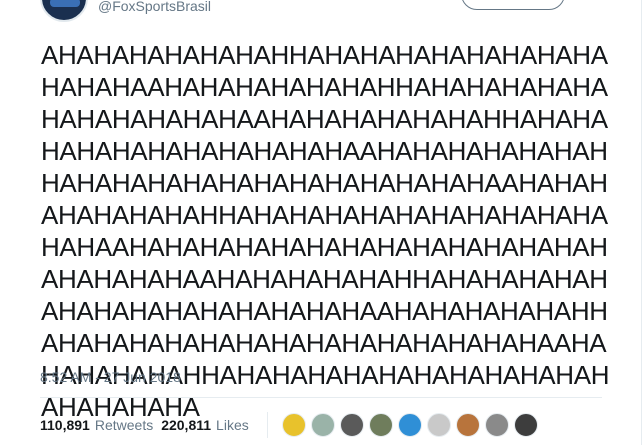 The height and width of the screenshot is (445, 642). What do you see at coordinates (154, 7) in the screenshot?
I see `account-handle: @FoxSportsBrasil` at bounding box center [154, 7].